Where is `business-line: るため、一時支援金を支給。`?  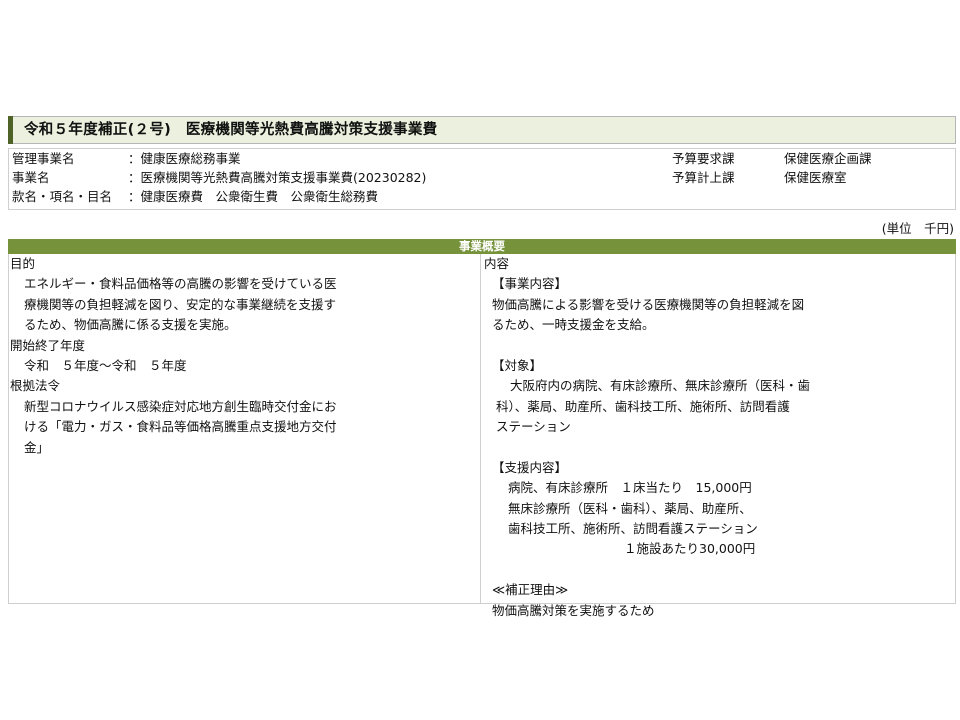
business-line: るため、一時支援金を支給。 is located at coordinates (573, 325).